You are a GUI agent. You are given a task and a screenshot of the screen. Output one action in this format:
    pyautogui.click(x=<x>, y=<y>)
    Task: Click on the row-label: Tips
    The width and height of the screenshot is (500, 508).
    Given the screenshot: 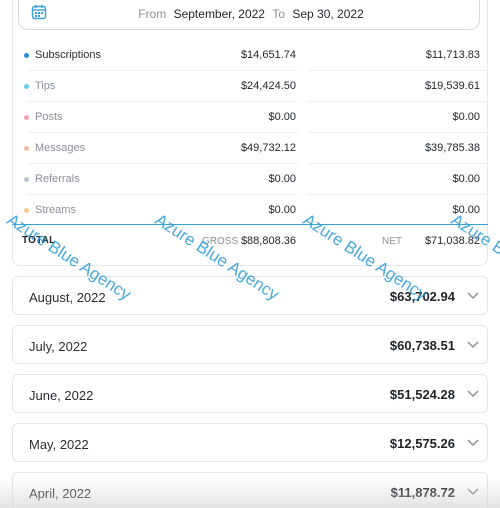 What is the action you would take?
    pyautogui.click(x=45, y=86)
    